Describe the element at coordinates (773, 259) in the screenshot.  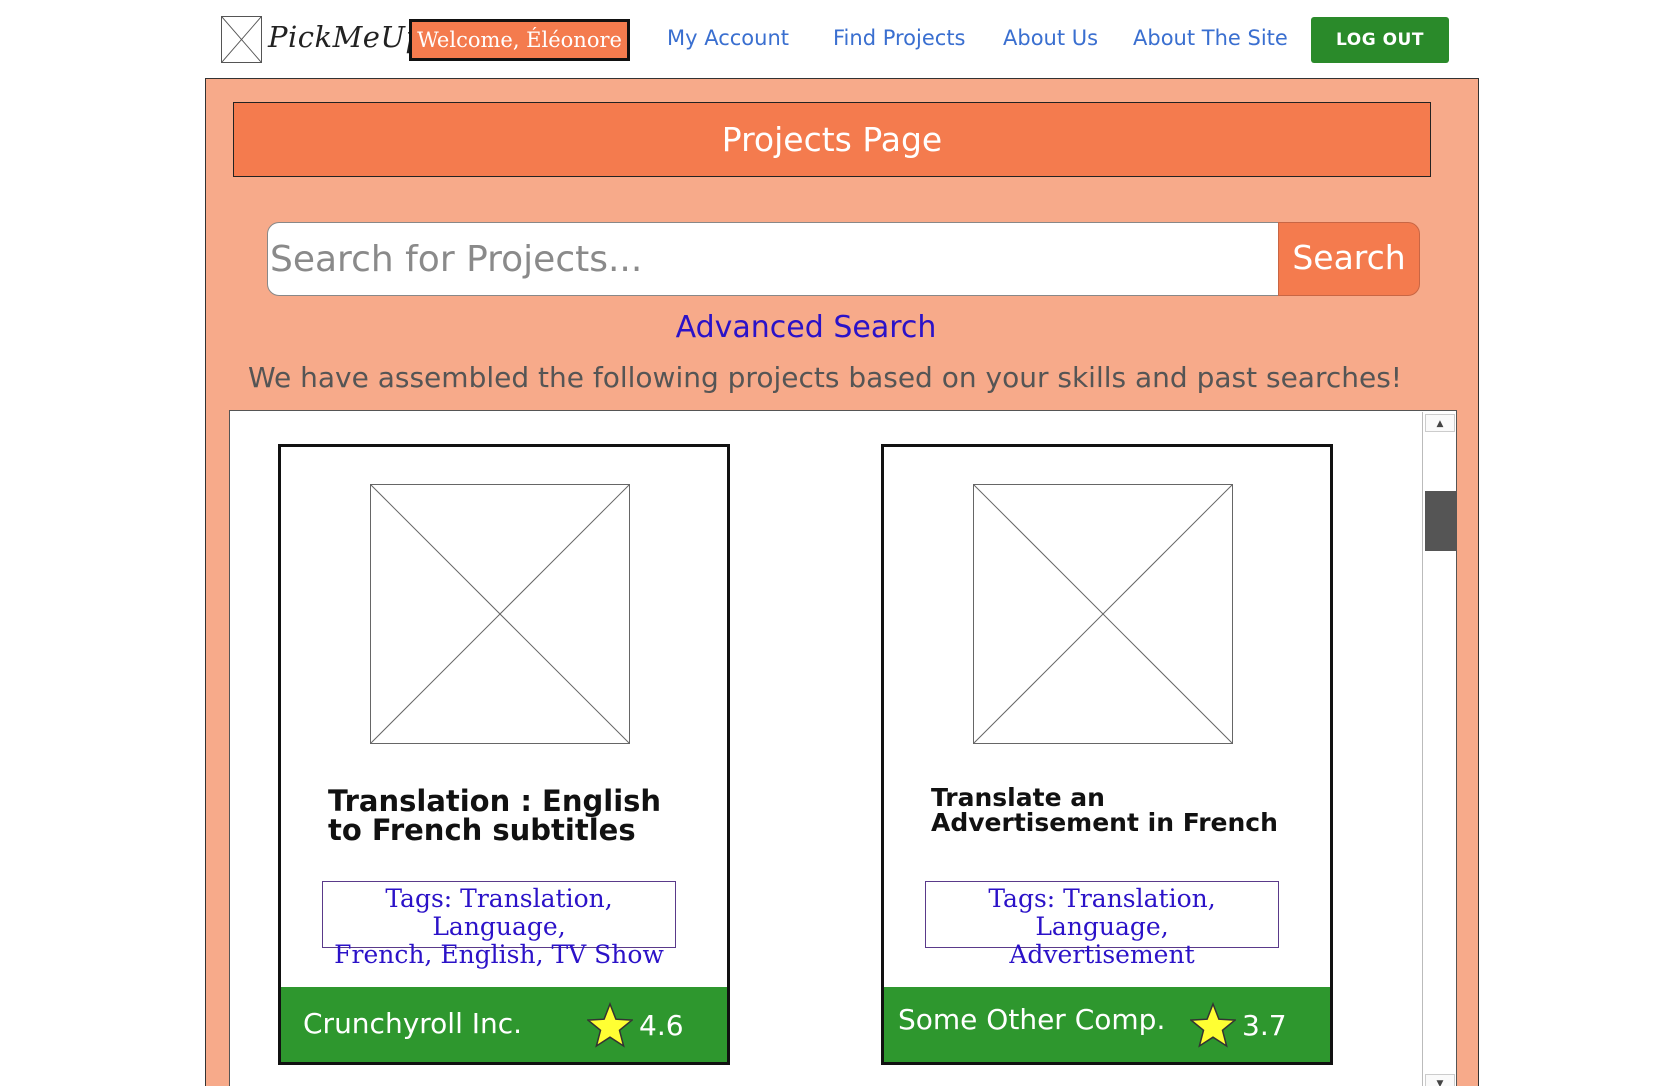
I see `search-input` at that location.